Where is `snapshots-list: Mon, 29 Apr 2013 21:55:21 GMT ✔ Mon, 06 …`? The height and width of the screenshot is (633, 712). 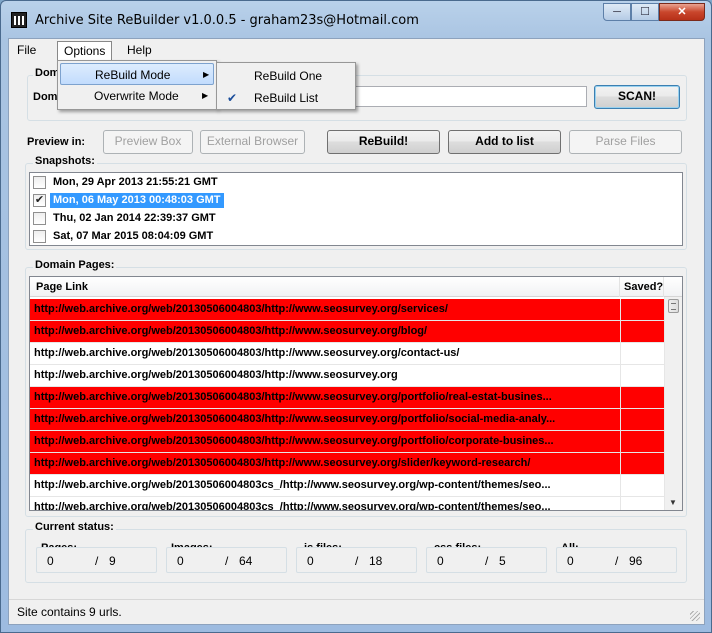
snapshots-list: Mon, 29 Apr 2013 21:55:21 GMT ✔ Mon, 06 … is located at coordinates (356, 209).